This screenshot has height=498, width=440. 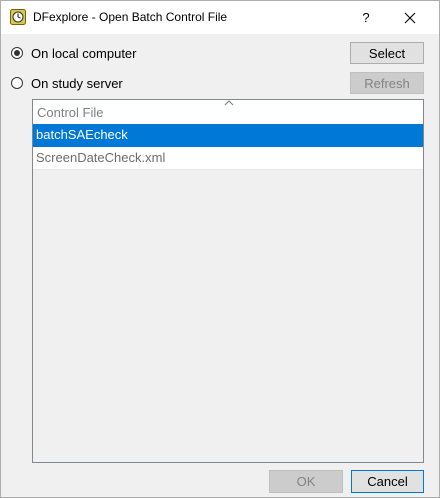 I want to click on local-computer-radio, so click(x=17, y=53).